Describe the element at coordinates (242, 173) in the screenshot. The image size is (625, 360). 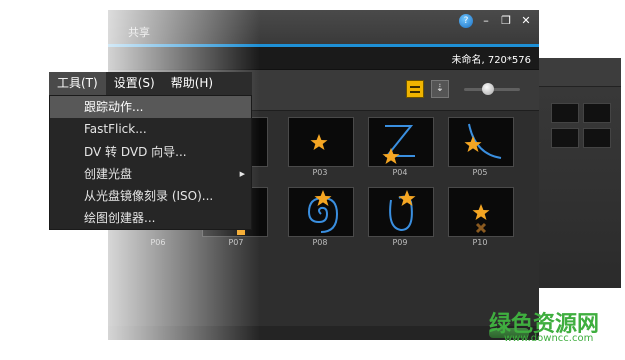
I see `submenu-arrow-icon: ▶` at that location.